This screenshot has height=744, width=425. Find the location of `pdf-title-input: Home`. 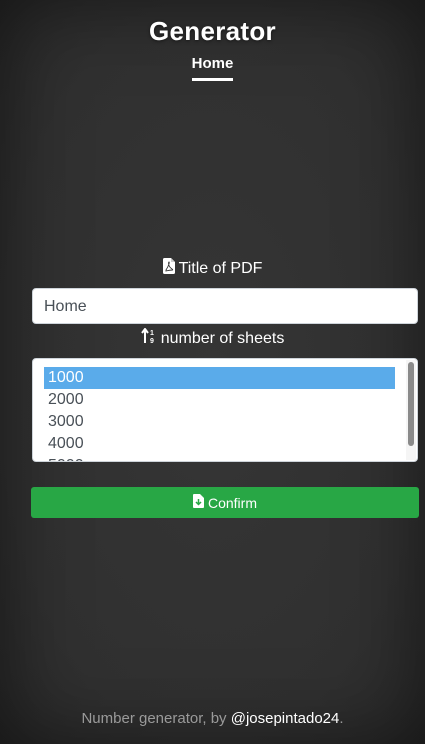

pdf-title-input: Home is located at coordinates (225, 306).